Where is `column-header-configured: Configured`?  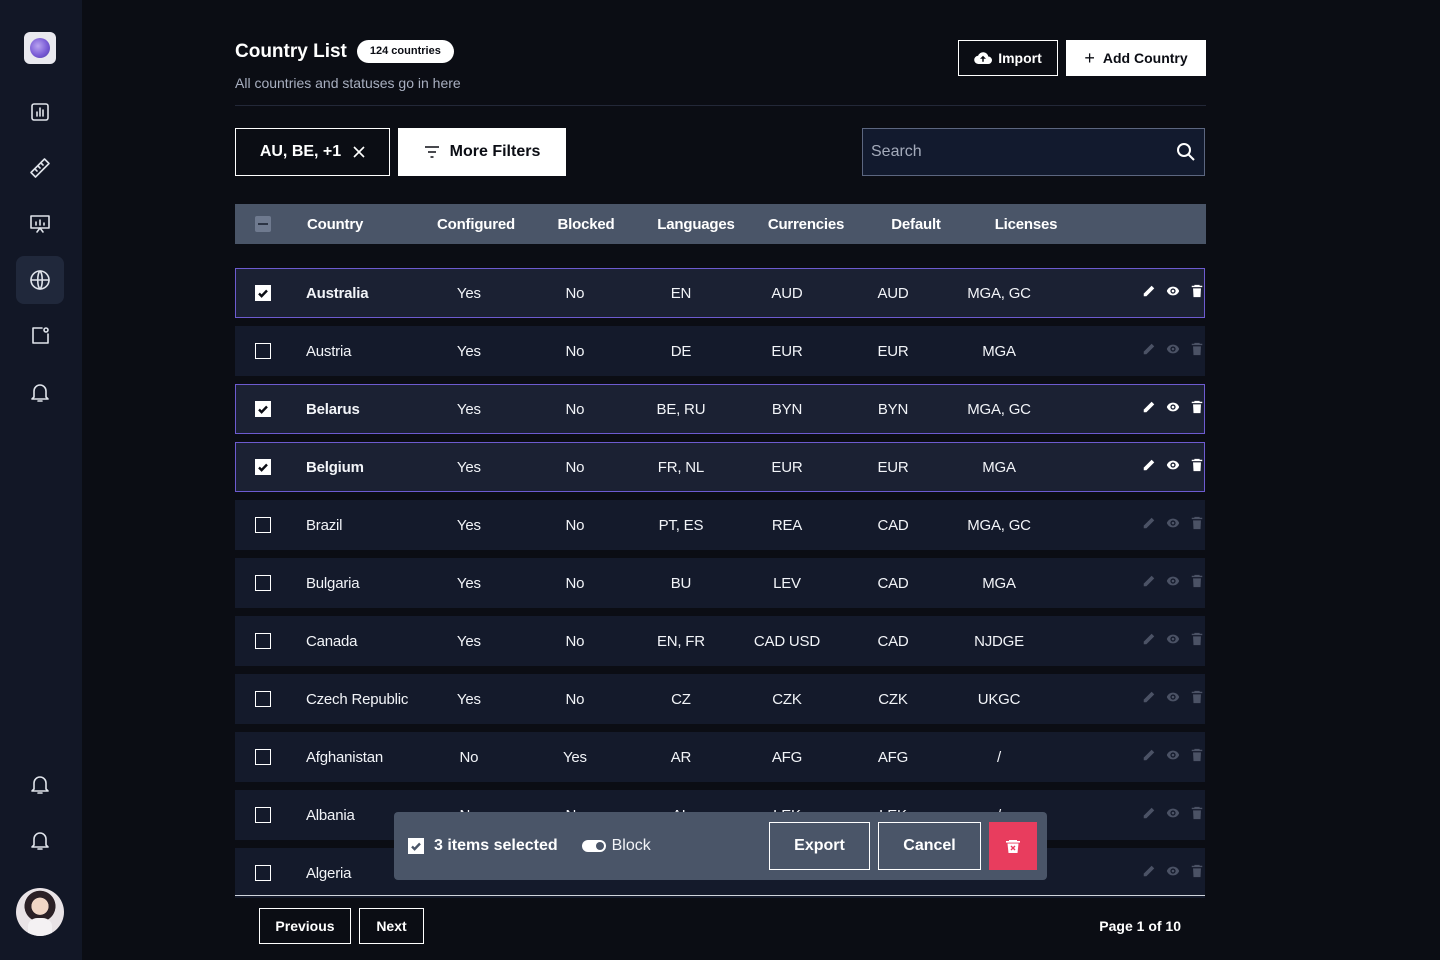 column-header-configured: Configured is located at coordinates (476, 224).